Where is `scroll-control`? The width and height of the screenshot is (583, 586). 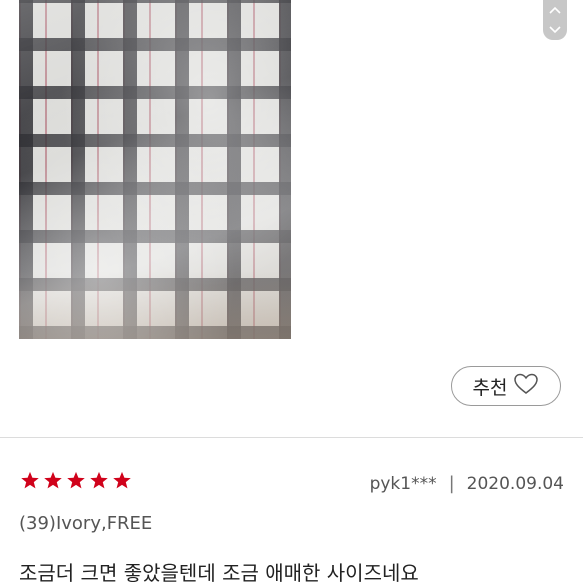 scroll-control is located at coordinates (555, 20).